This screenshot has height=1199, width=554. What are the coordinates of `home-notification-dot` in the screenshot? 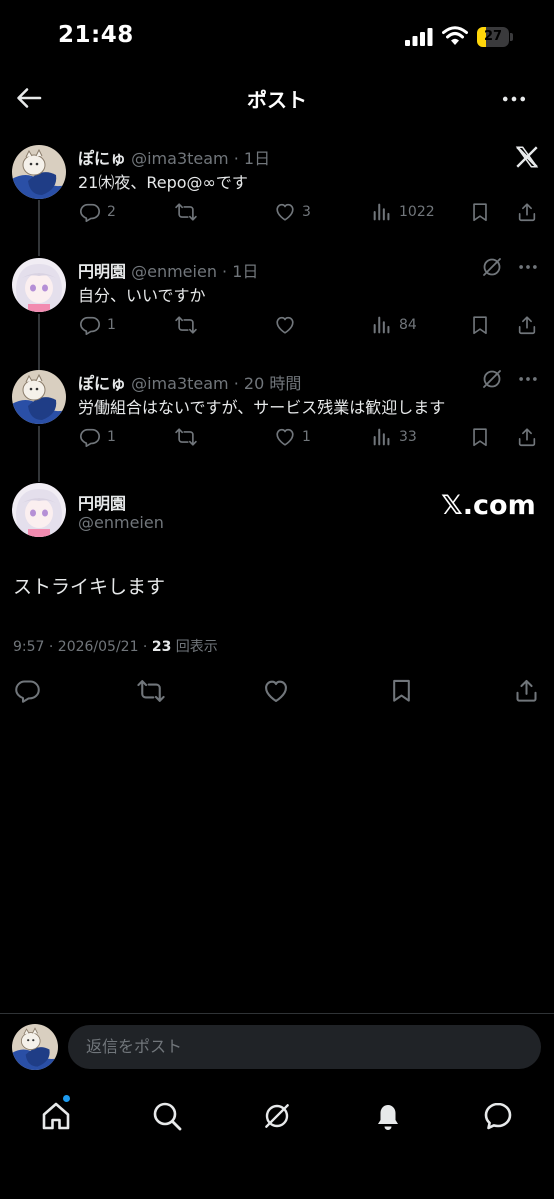 It's located at (66, 1098).